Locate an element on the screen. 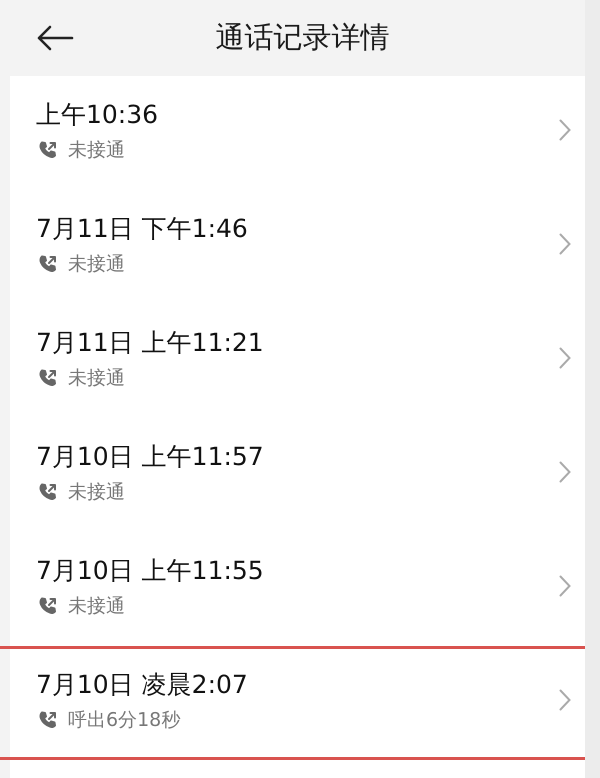 The height and width of the screenshot is (778, 600). page-title: 通话记录详情 is located at coordinates (302, 37).